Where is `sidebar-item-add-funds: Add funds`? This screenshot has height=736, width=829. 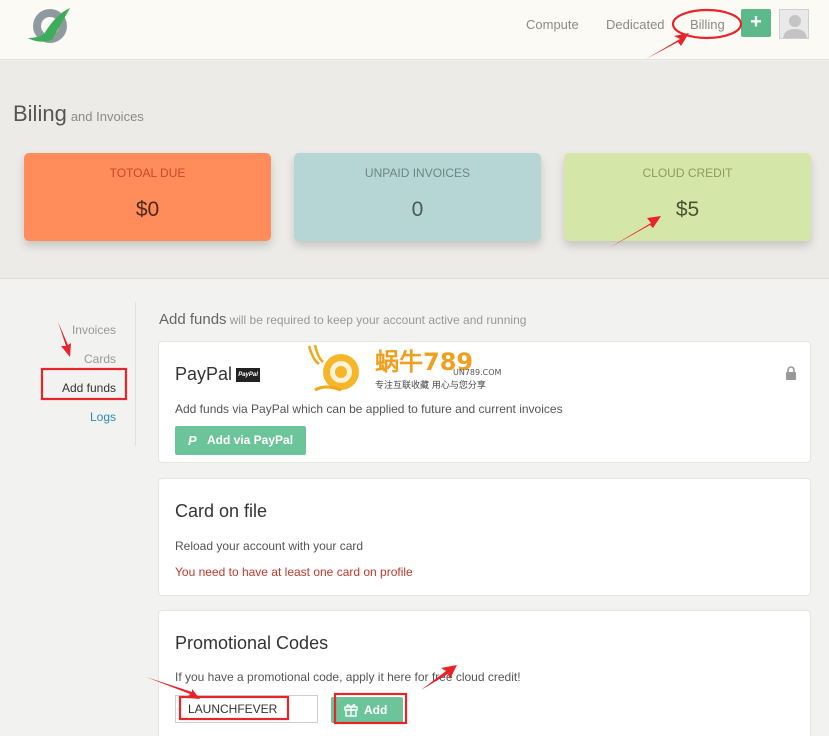
sidebar-item-add-funds: Add funds is located at coordinates (89, 388).